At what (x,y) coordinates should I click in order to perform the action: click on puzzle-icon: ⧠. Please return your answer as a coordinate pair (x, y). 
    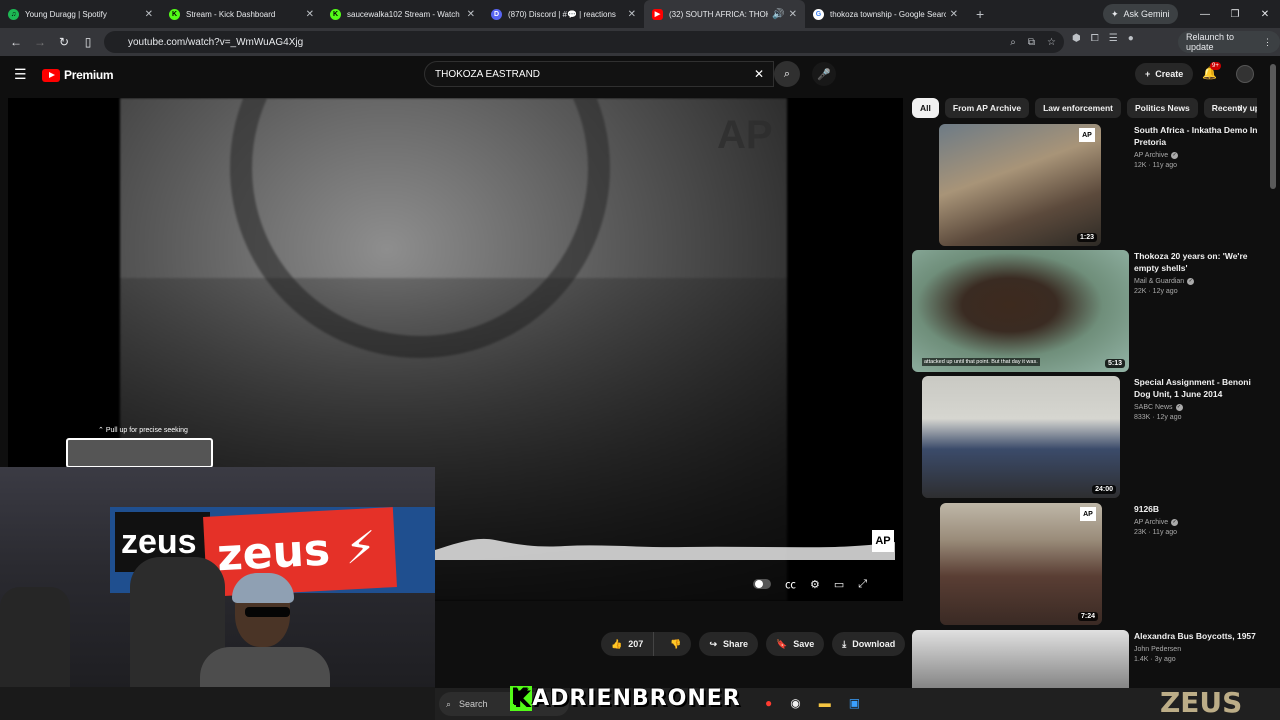
    Looking at the image, I should click on (1095, 38).